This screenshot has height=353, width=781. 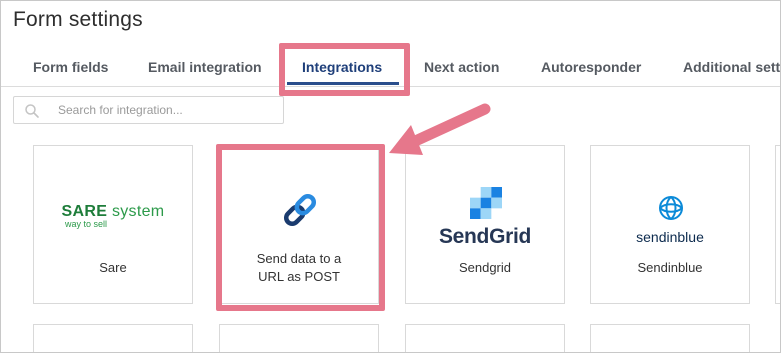 I want to click on sendgrid-icon, so click(x=486, y=203).